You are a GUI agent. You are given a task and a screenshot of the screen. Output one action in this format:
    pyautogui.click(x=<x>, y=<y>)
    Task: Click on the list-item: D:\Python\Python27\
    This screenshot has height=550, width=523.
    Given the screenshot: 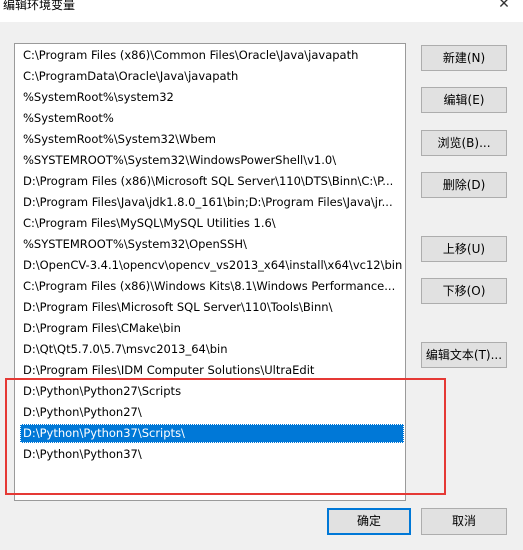 What is the action you would take?
    pyautogui.click(x=212, y=412)
    